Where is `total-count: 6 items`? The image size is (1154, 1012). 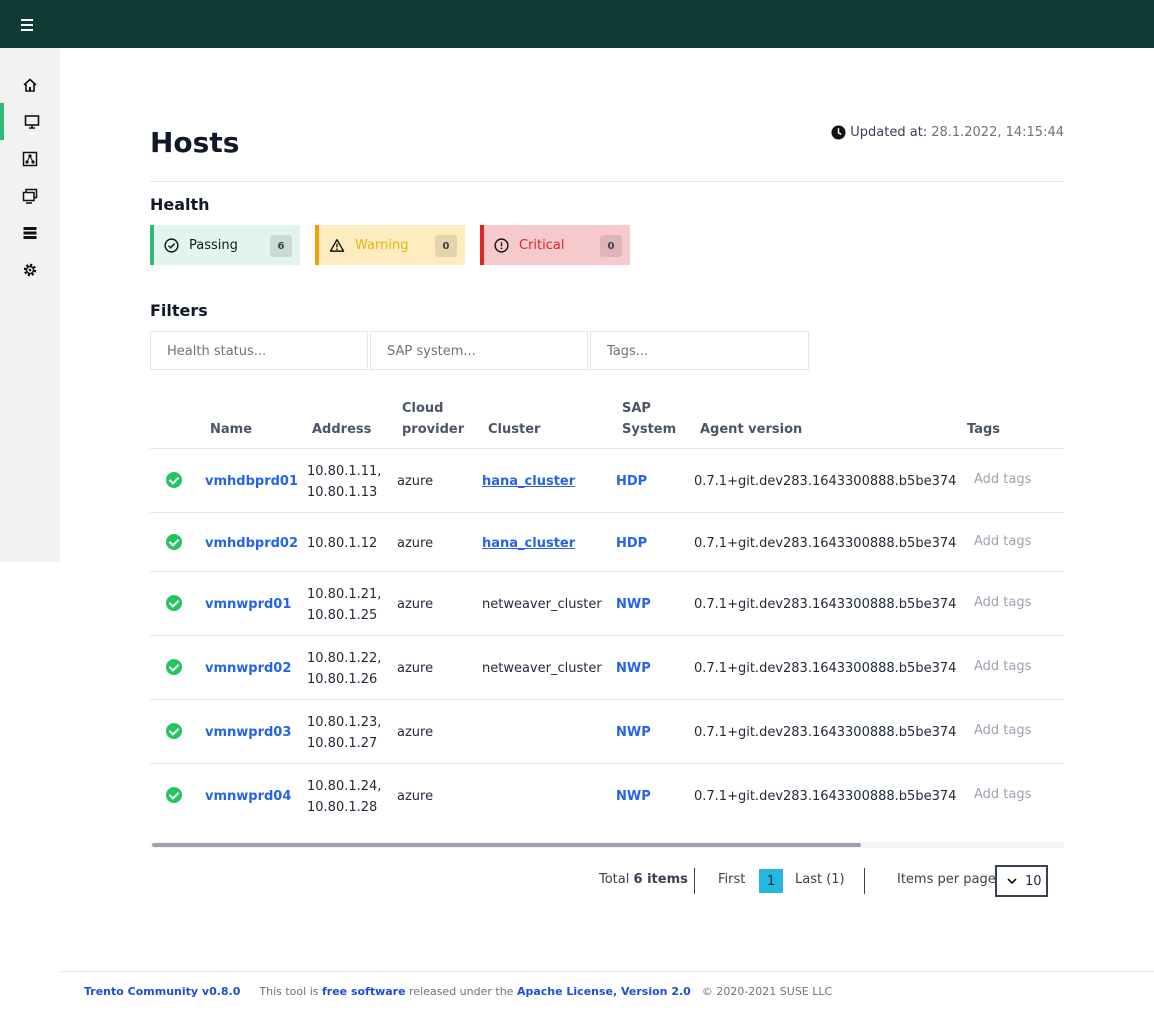
total-count: 6 items is located at coordinates (660, 879).